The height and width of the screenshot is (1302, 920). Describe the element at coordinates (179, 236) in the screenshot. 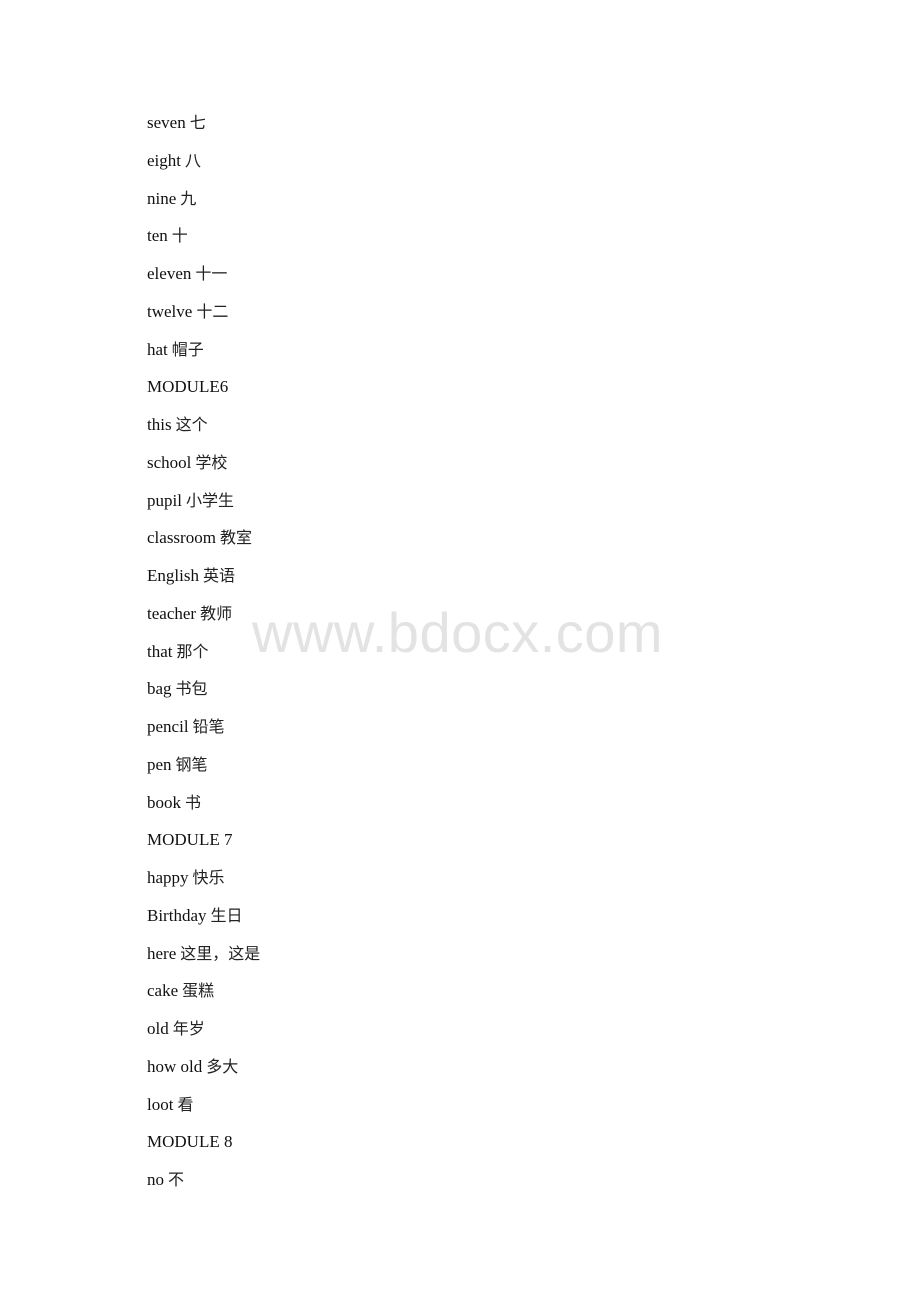

I see `chinese-translation: 十` at that location.